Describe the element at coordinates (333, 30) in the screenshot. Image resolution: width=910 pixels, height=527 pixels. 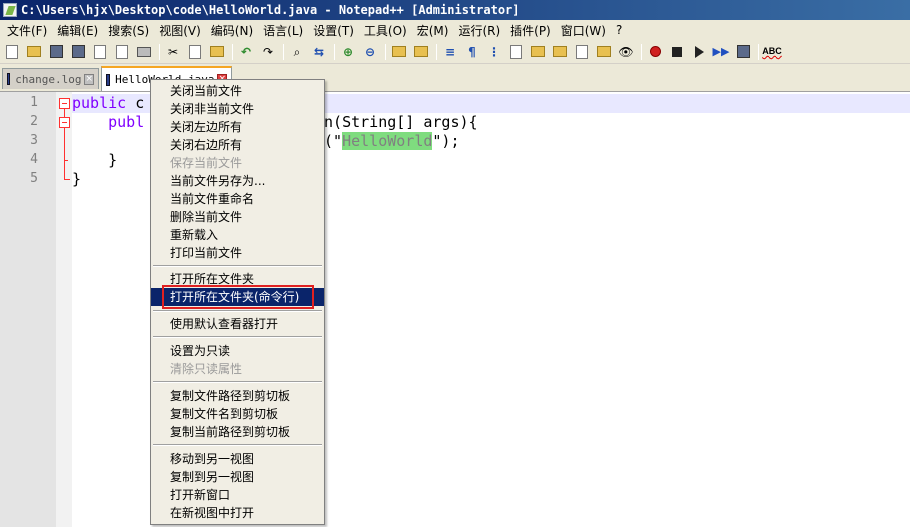
I see `menu-settings: 设置(T)` at that location.